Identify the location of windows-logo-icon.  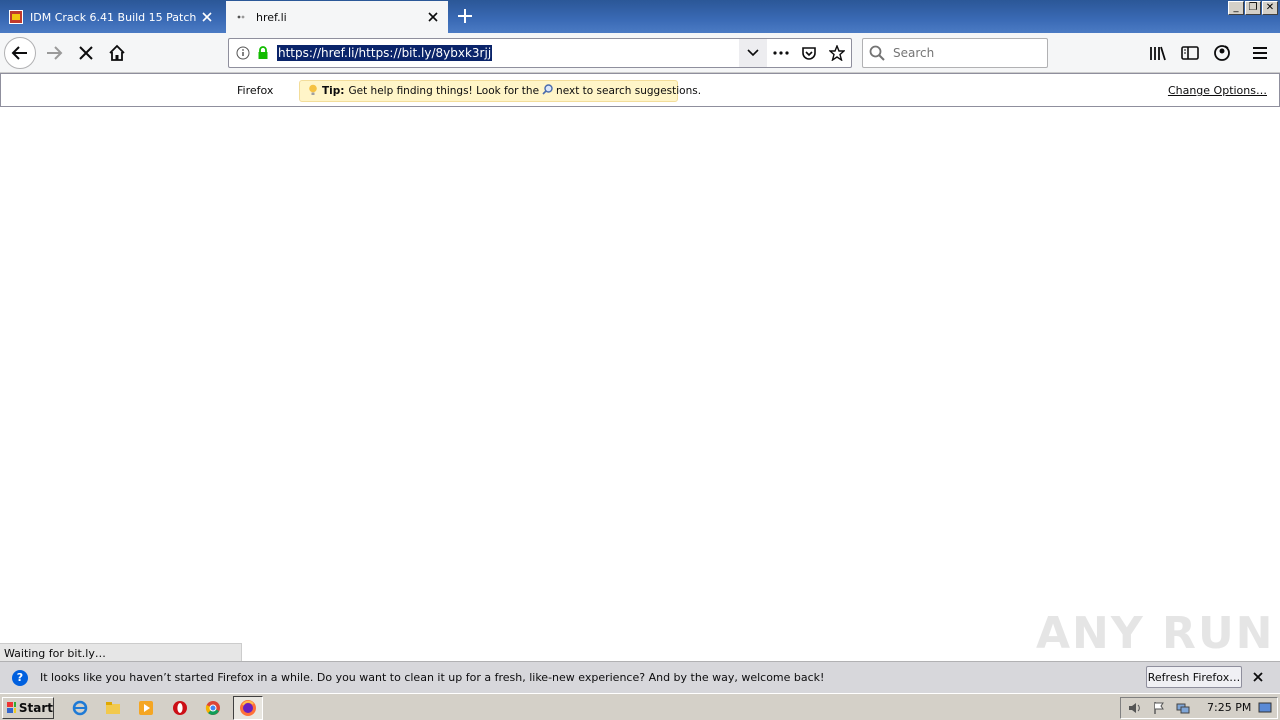
(11, 707).